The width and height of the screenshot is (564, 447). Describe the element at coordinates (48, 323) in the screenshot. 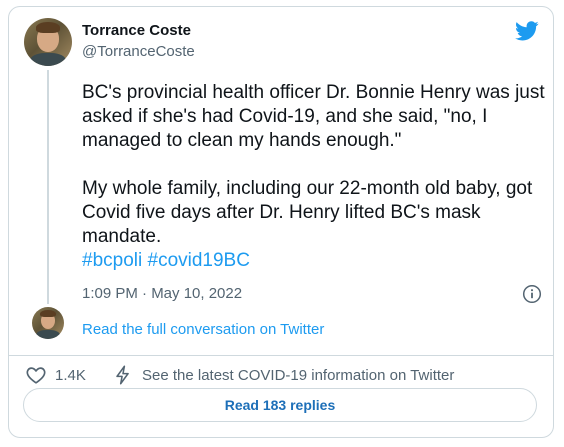

I see `thread-avatar` at that location.